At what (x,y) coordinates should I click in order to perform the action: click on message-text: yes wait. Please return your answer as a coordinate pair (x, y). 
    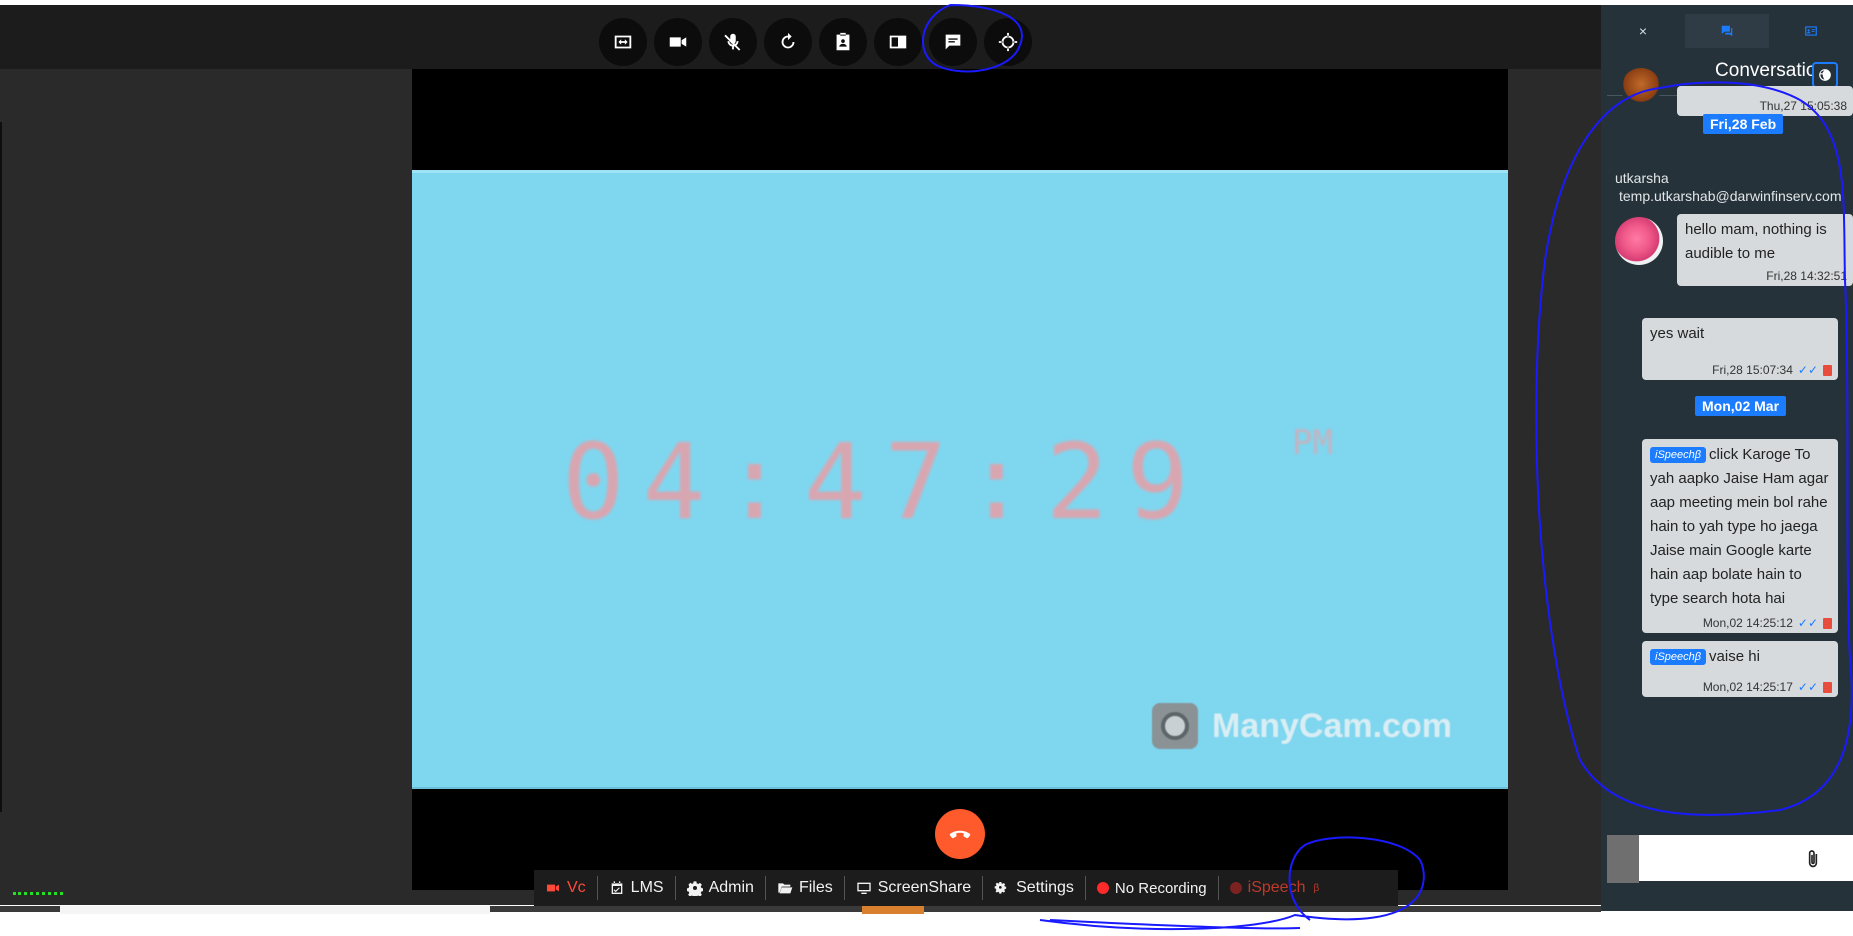
    Looking at the image, I should click on (1677, 333).